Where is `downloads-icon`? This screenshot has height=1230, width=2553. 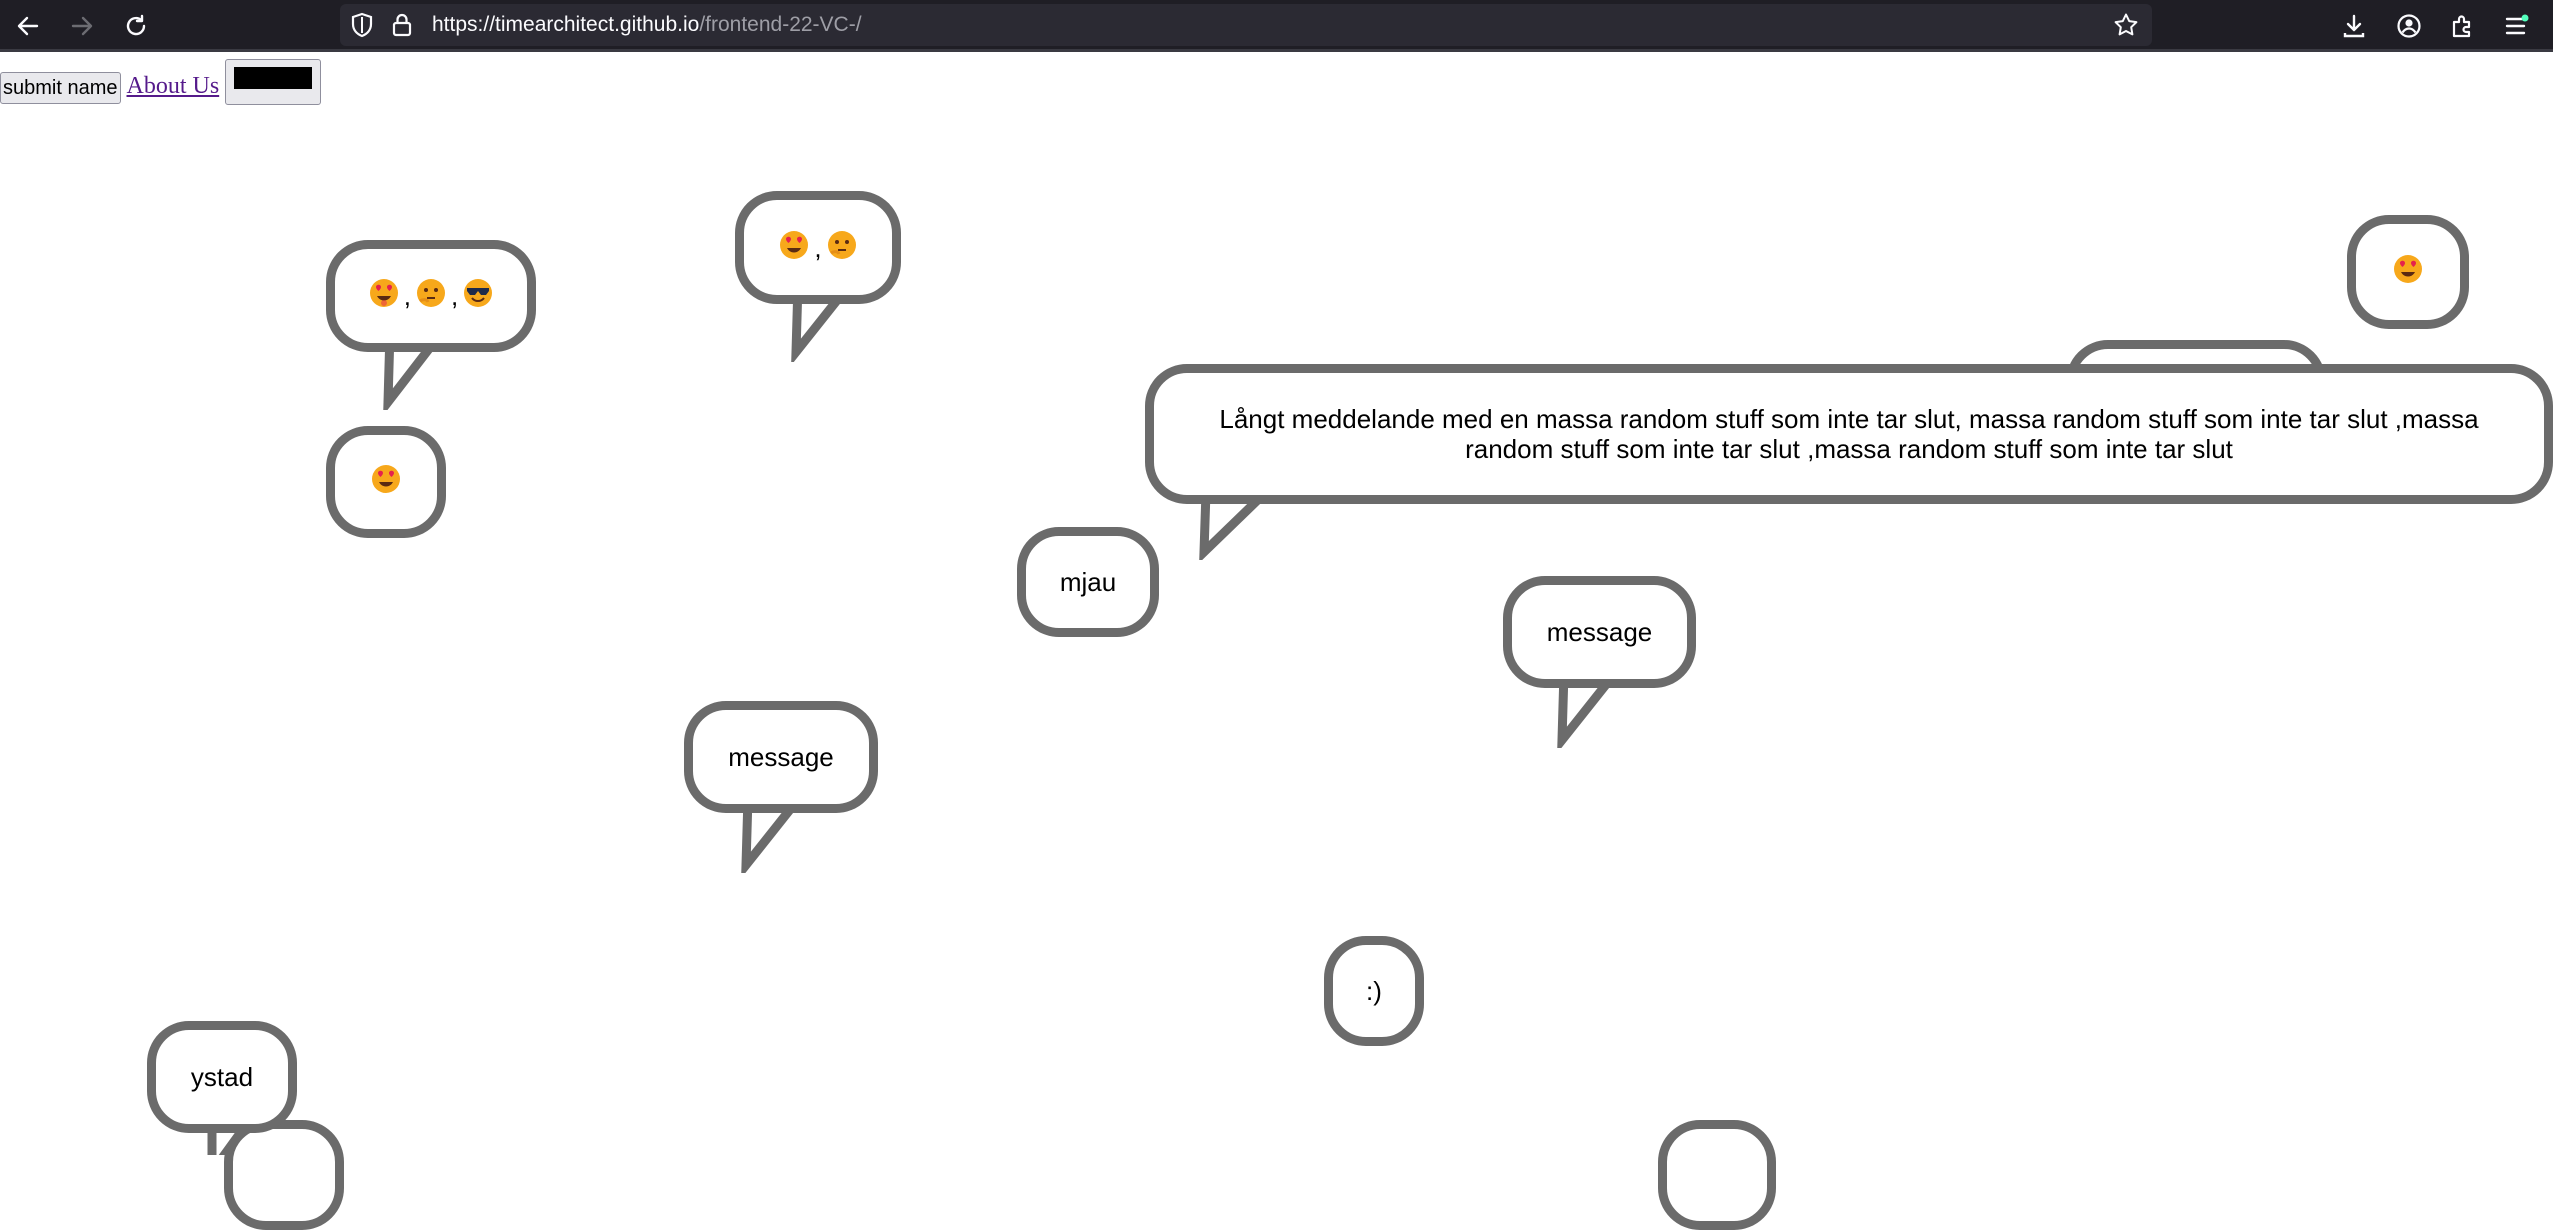
downloads-icon is located at coordinates (2354, 26).